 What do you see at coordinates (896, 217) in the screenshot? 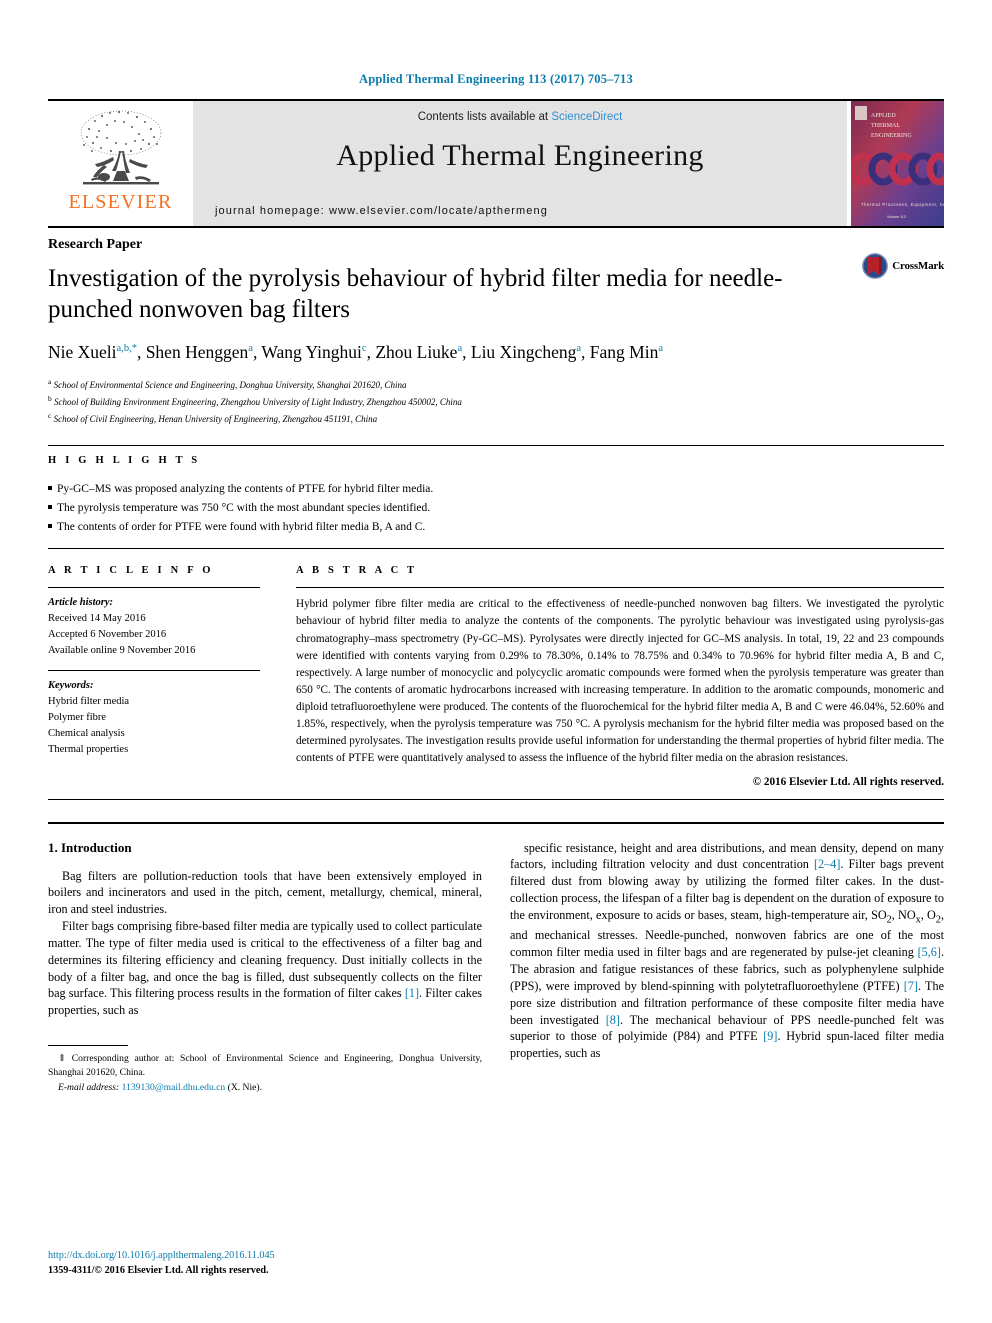
I see `svg-text: Volume 113` at bounding box center [896, 217].